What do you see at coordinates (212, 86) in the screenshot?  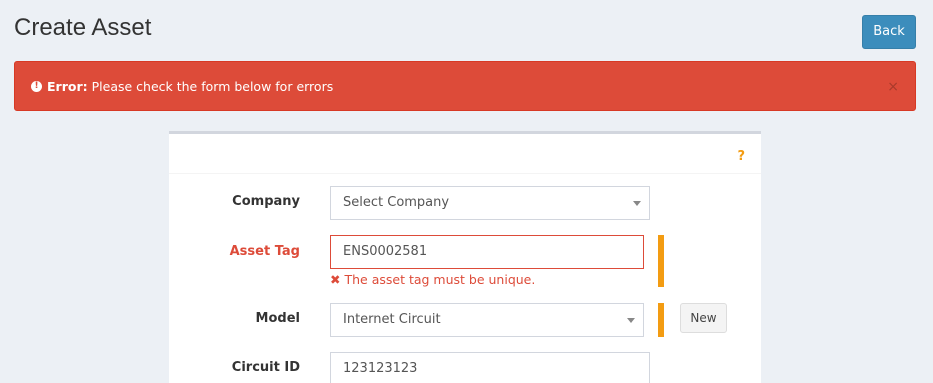 I see `alert-message: Please check the form below for errors` at bounding box center [212, 86].